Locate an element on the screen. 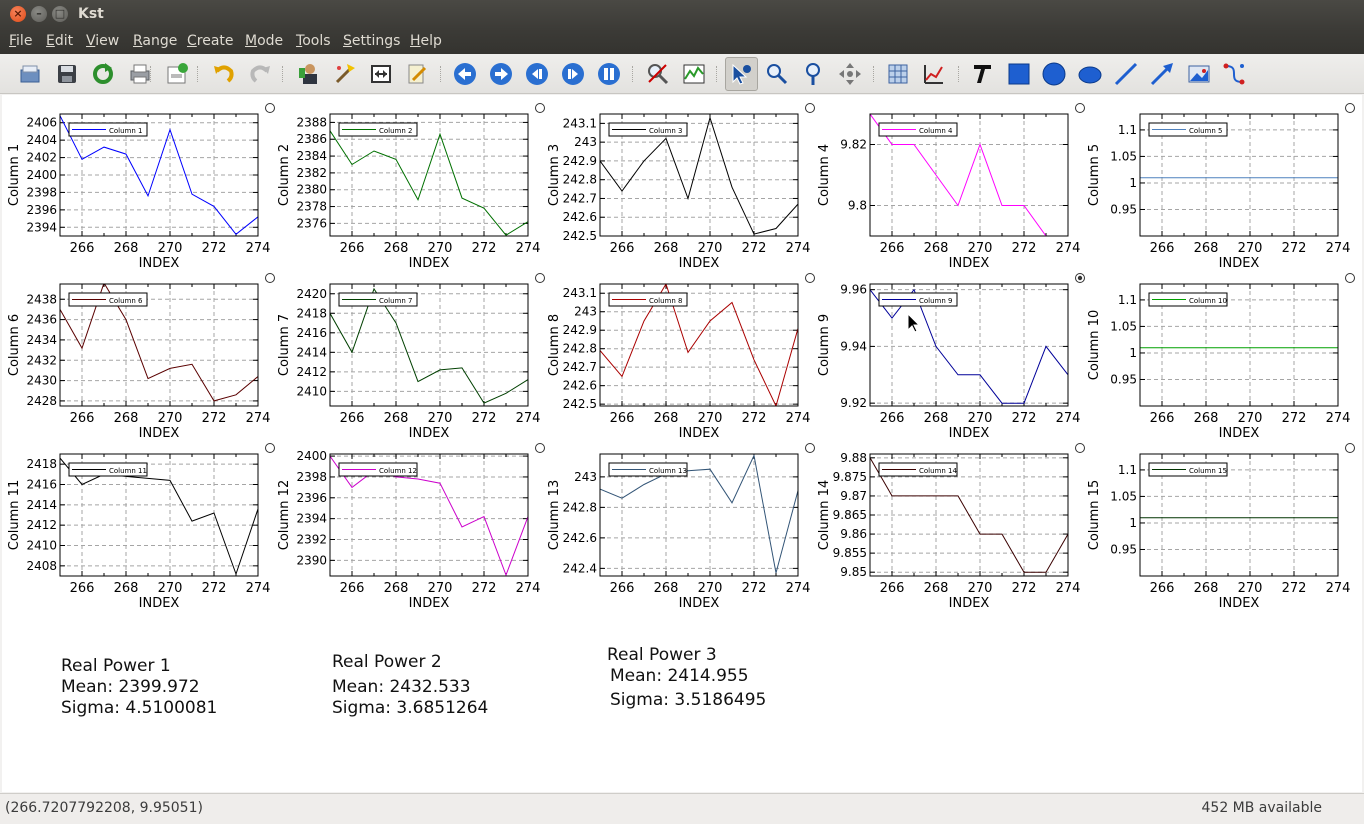  legend: Column 9 is located at coordinates (918, 299).